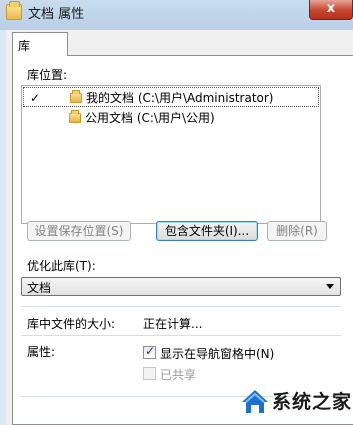 The width and height of the screenshot is (353, 425). Describe the element at coordinates (217, 353) in the screenshot. I see `show-in-nav-label: 显示在导航窗格中(N)` at that location.